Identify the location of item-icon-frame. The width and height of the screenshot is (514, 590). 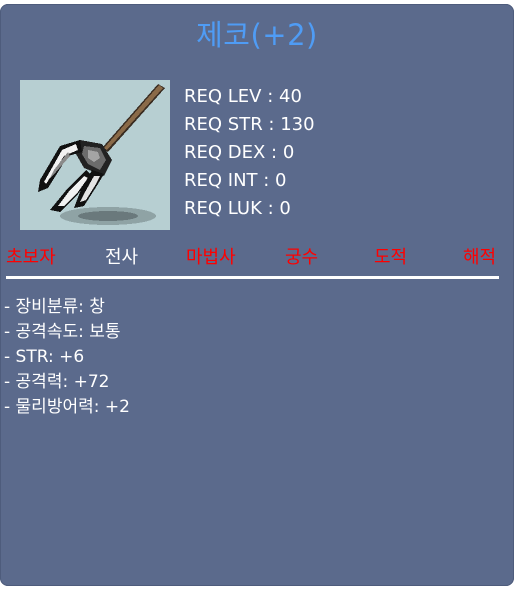
(95, 155).